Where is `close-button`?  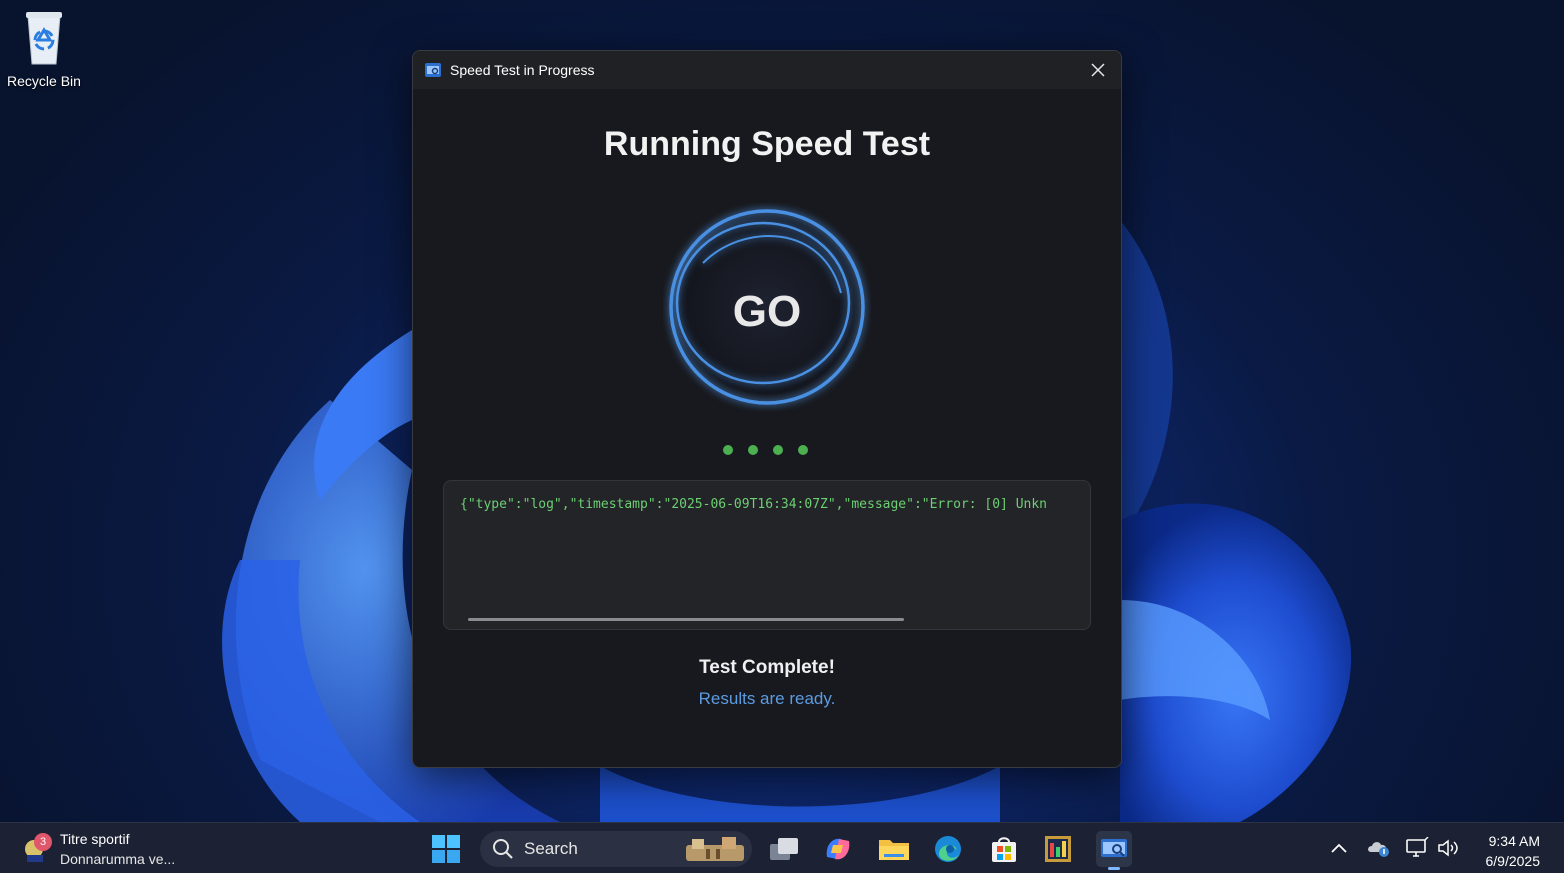 close-button is located at coordinates (1098, 70).